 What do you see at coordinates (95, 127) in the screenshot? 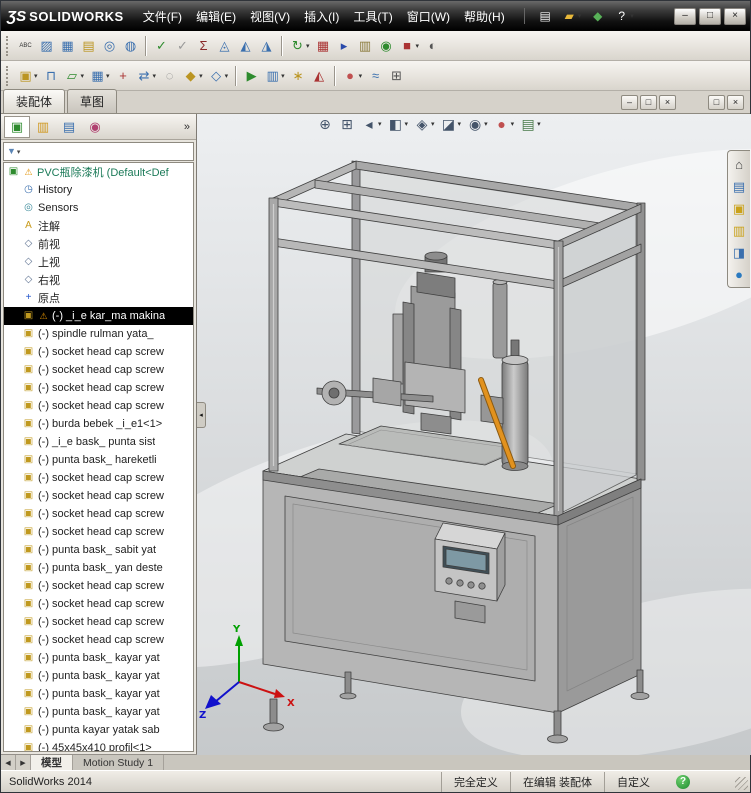
I see `displaymanager-tab-icon: ◉` at bounding box center [95, 127].